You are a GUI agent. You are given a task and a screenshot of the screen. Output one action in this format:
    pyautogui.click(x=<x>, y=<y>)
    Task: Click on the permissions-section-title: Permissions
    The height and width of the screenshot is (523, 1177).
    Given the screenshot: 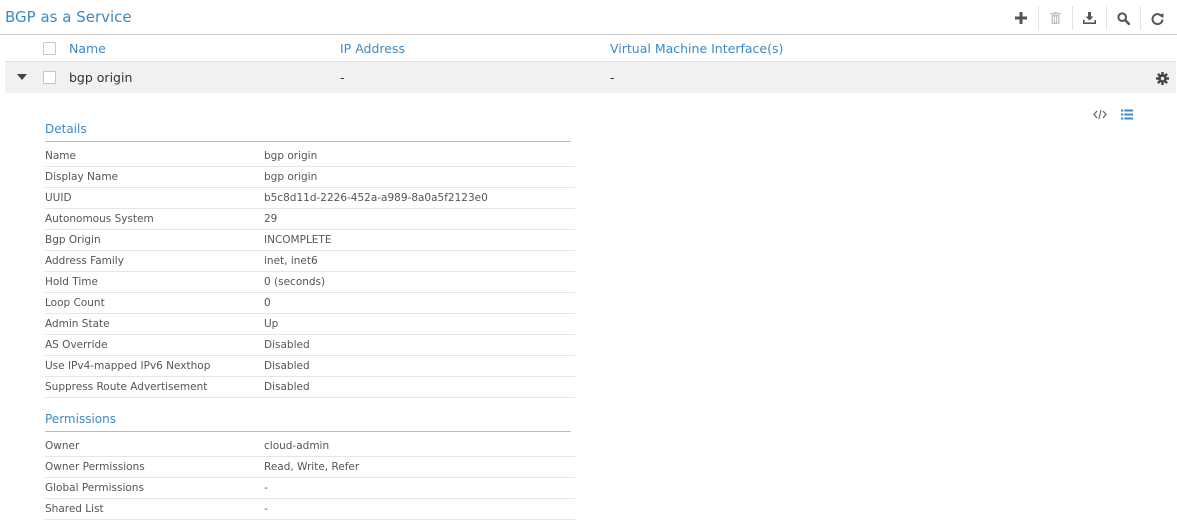 What is the action you would take?
    pyautogui.click(x=80, y=419)
    